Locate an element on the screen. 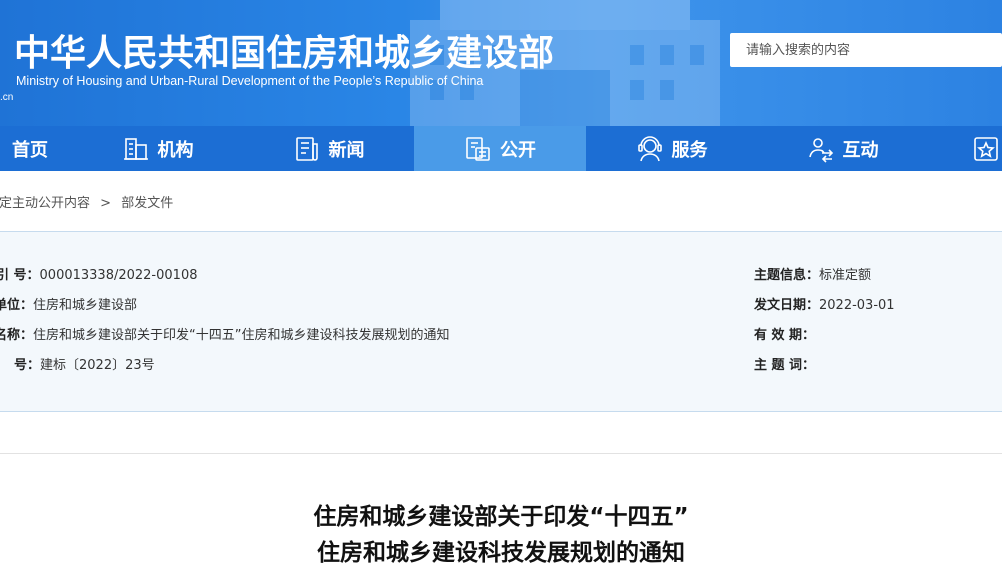 Image resolution: width=1002 pixels, height=581 pixels. nav-item-public: 公开 is located at coordinates (500, 148).